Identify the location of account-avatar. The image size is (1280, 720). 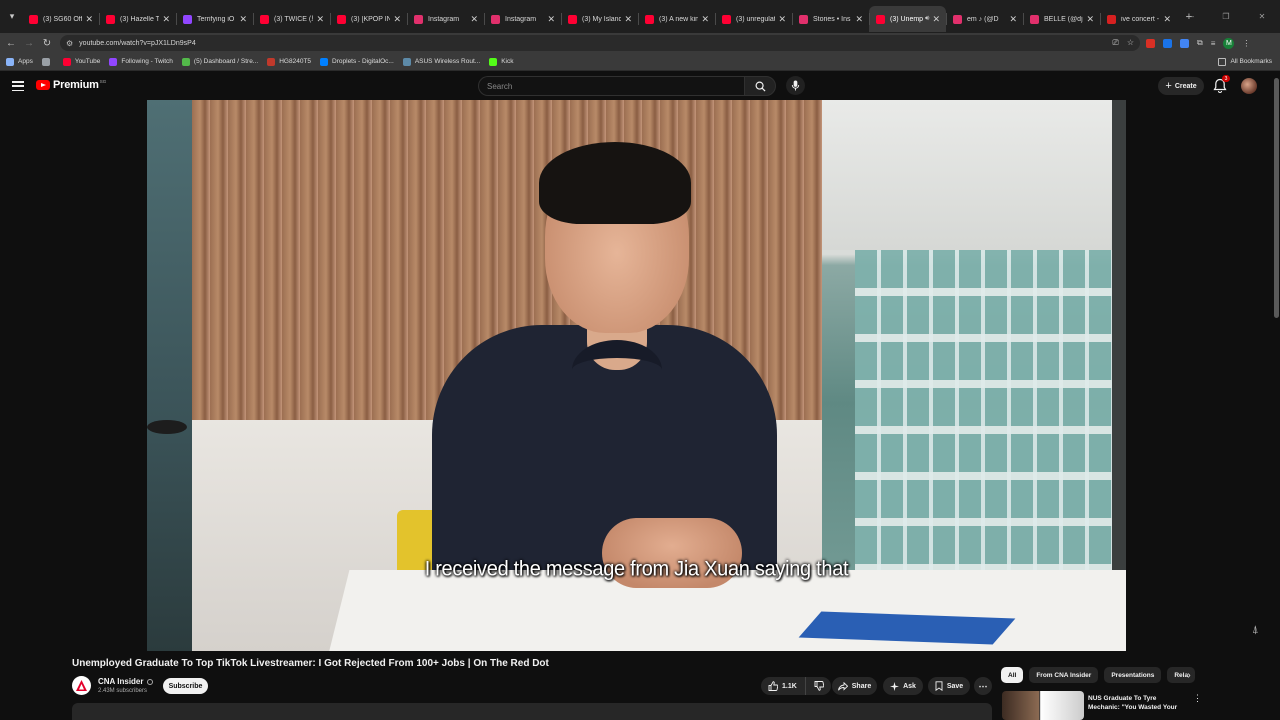
(1249, 86).